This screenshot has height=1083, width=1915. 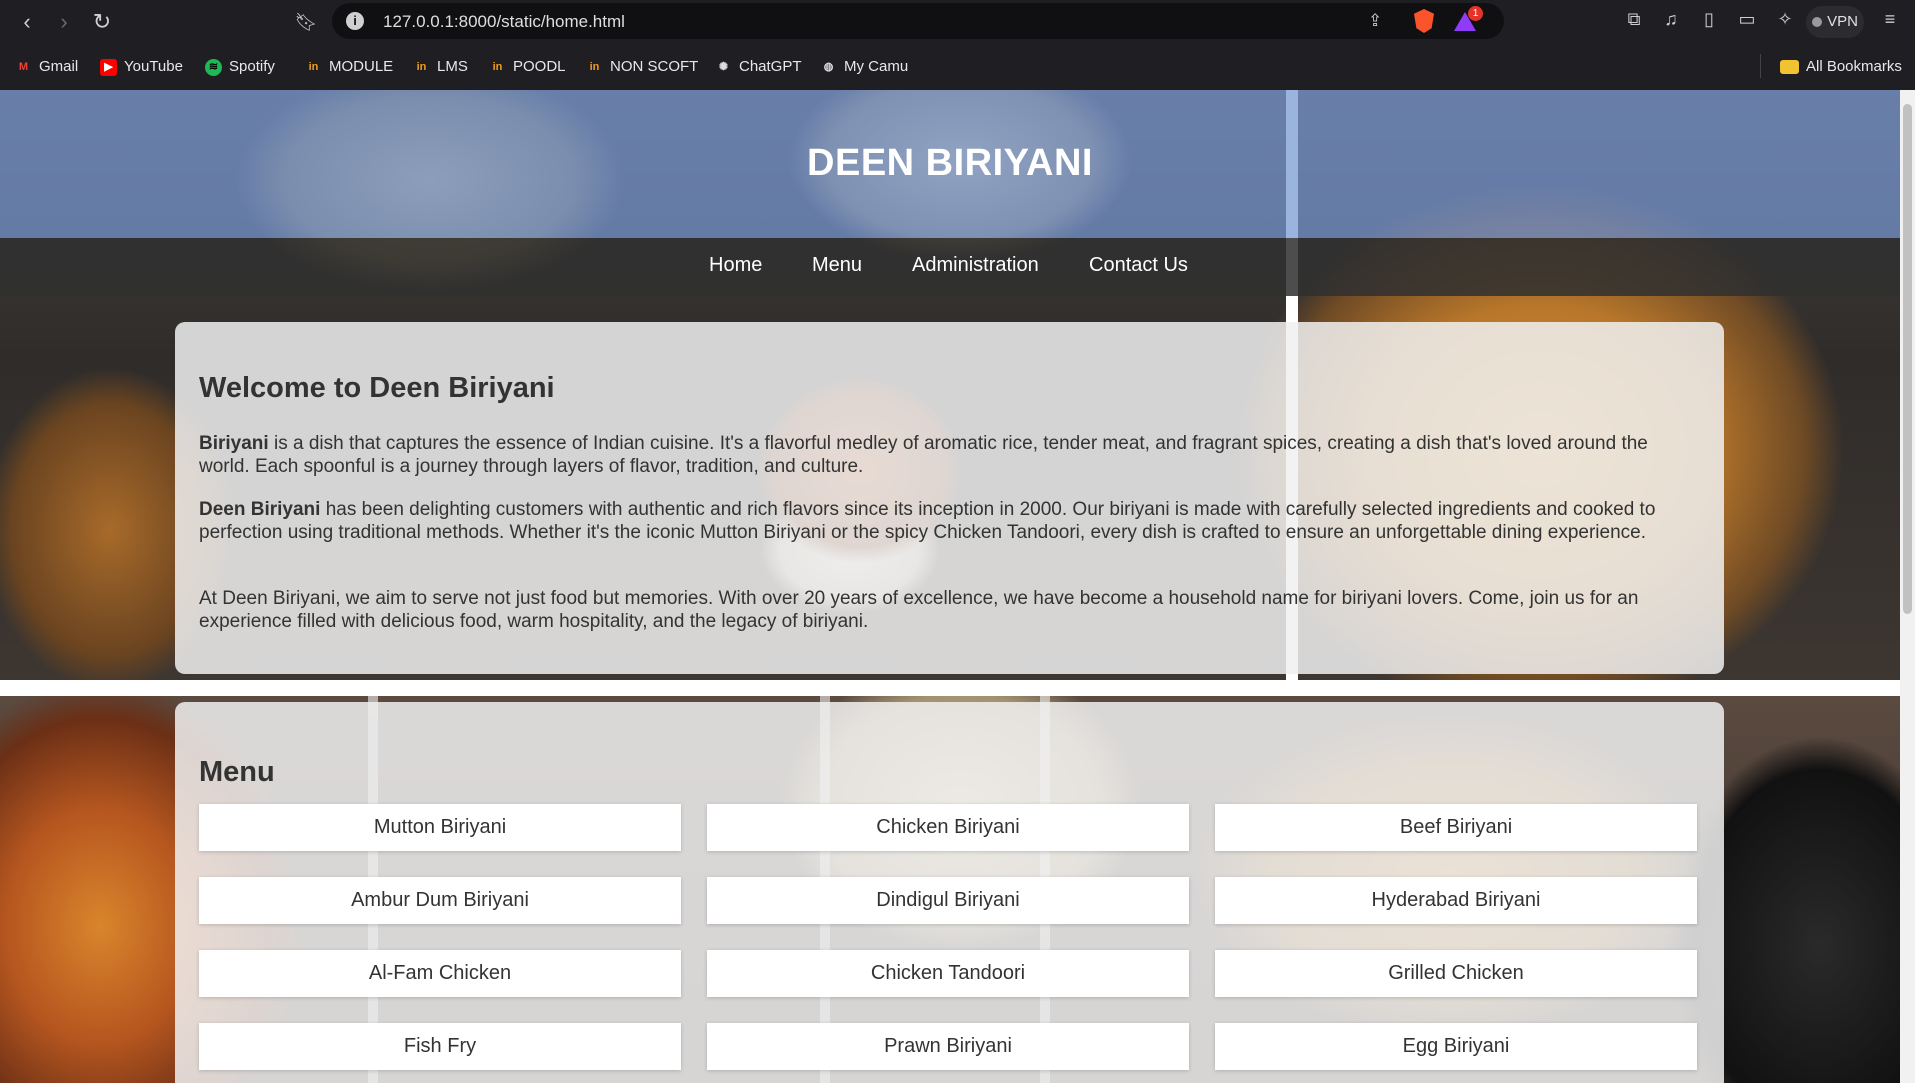 I want to click on site-title: DEEN BIRIYANI, so click(x=950, y=163).